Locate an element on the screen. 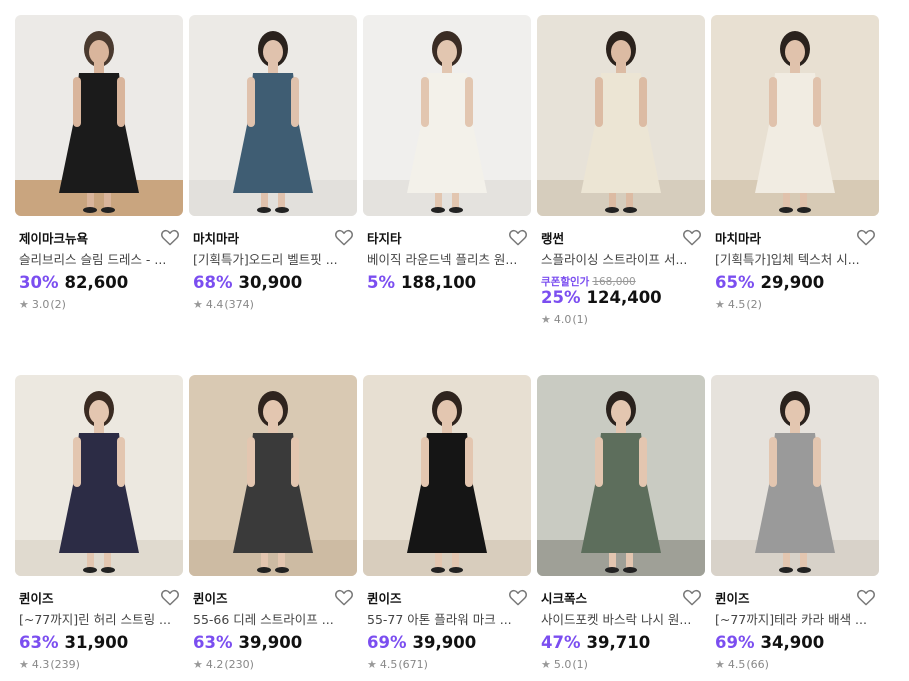  brand-line: 타지타 is located at coordinates (447, 237).